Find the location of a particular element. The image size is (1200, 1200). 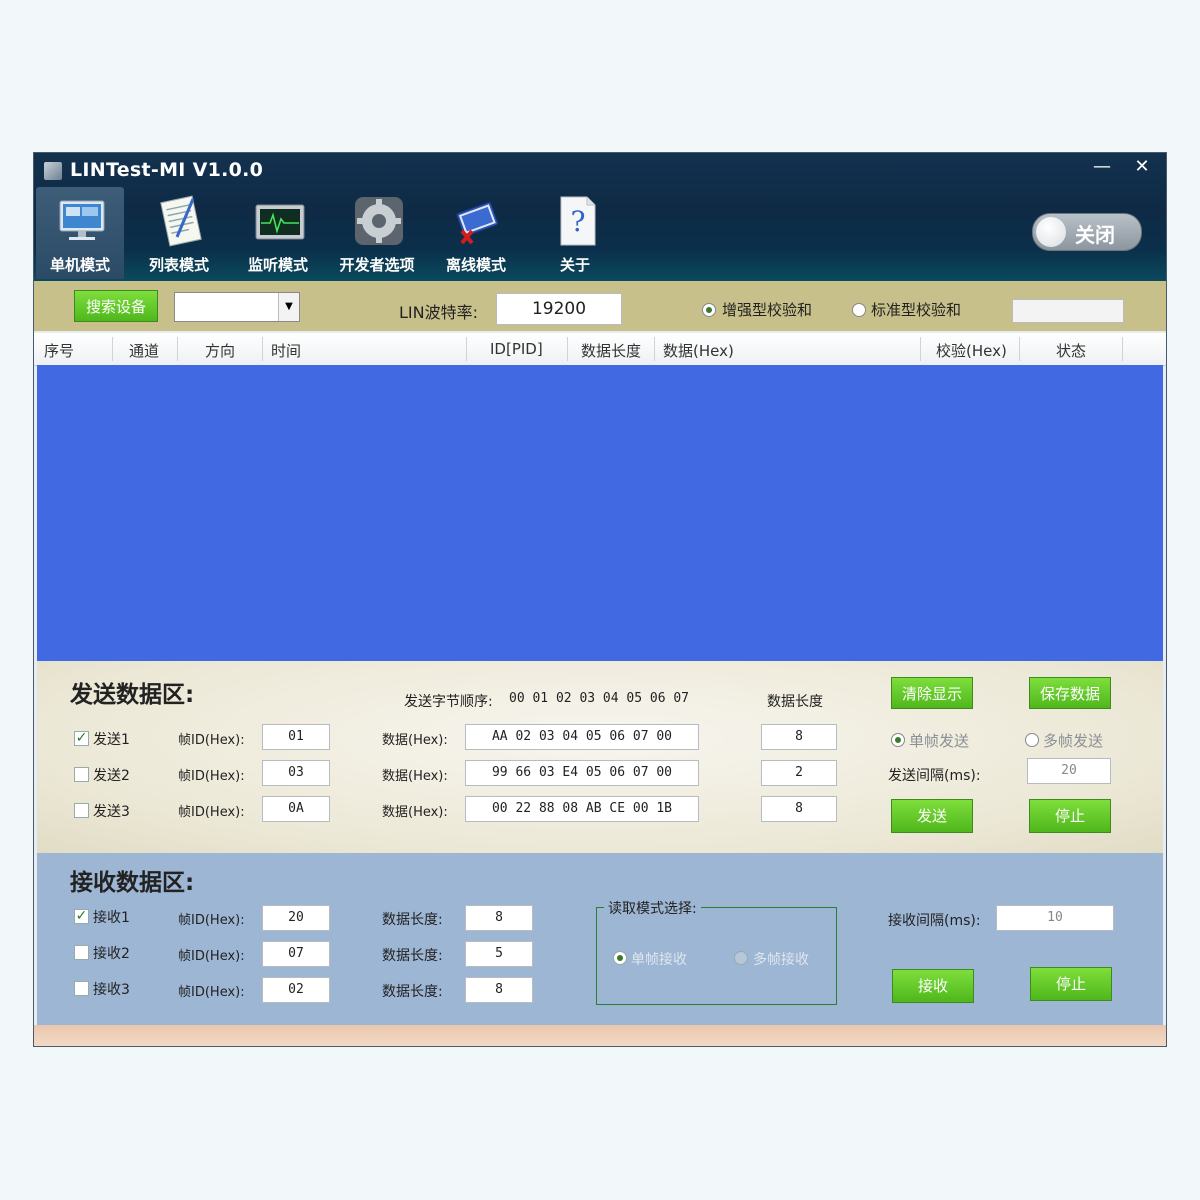

col-channel: 通道 is located at coordinates (144, 351).